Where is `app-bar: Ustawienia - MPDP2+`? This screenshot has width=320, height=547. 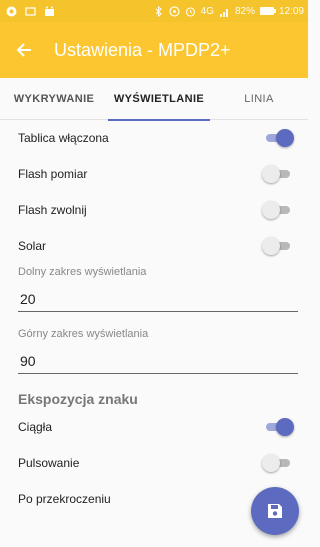 app-bar: Ustawienia - MPDP2+ is located at coordinates (154, 50).